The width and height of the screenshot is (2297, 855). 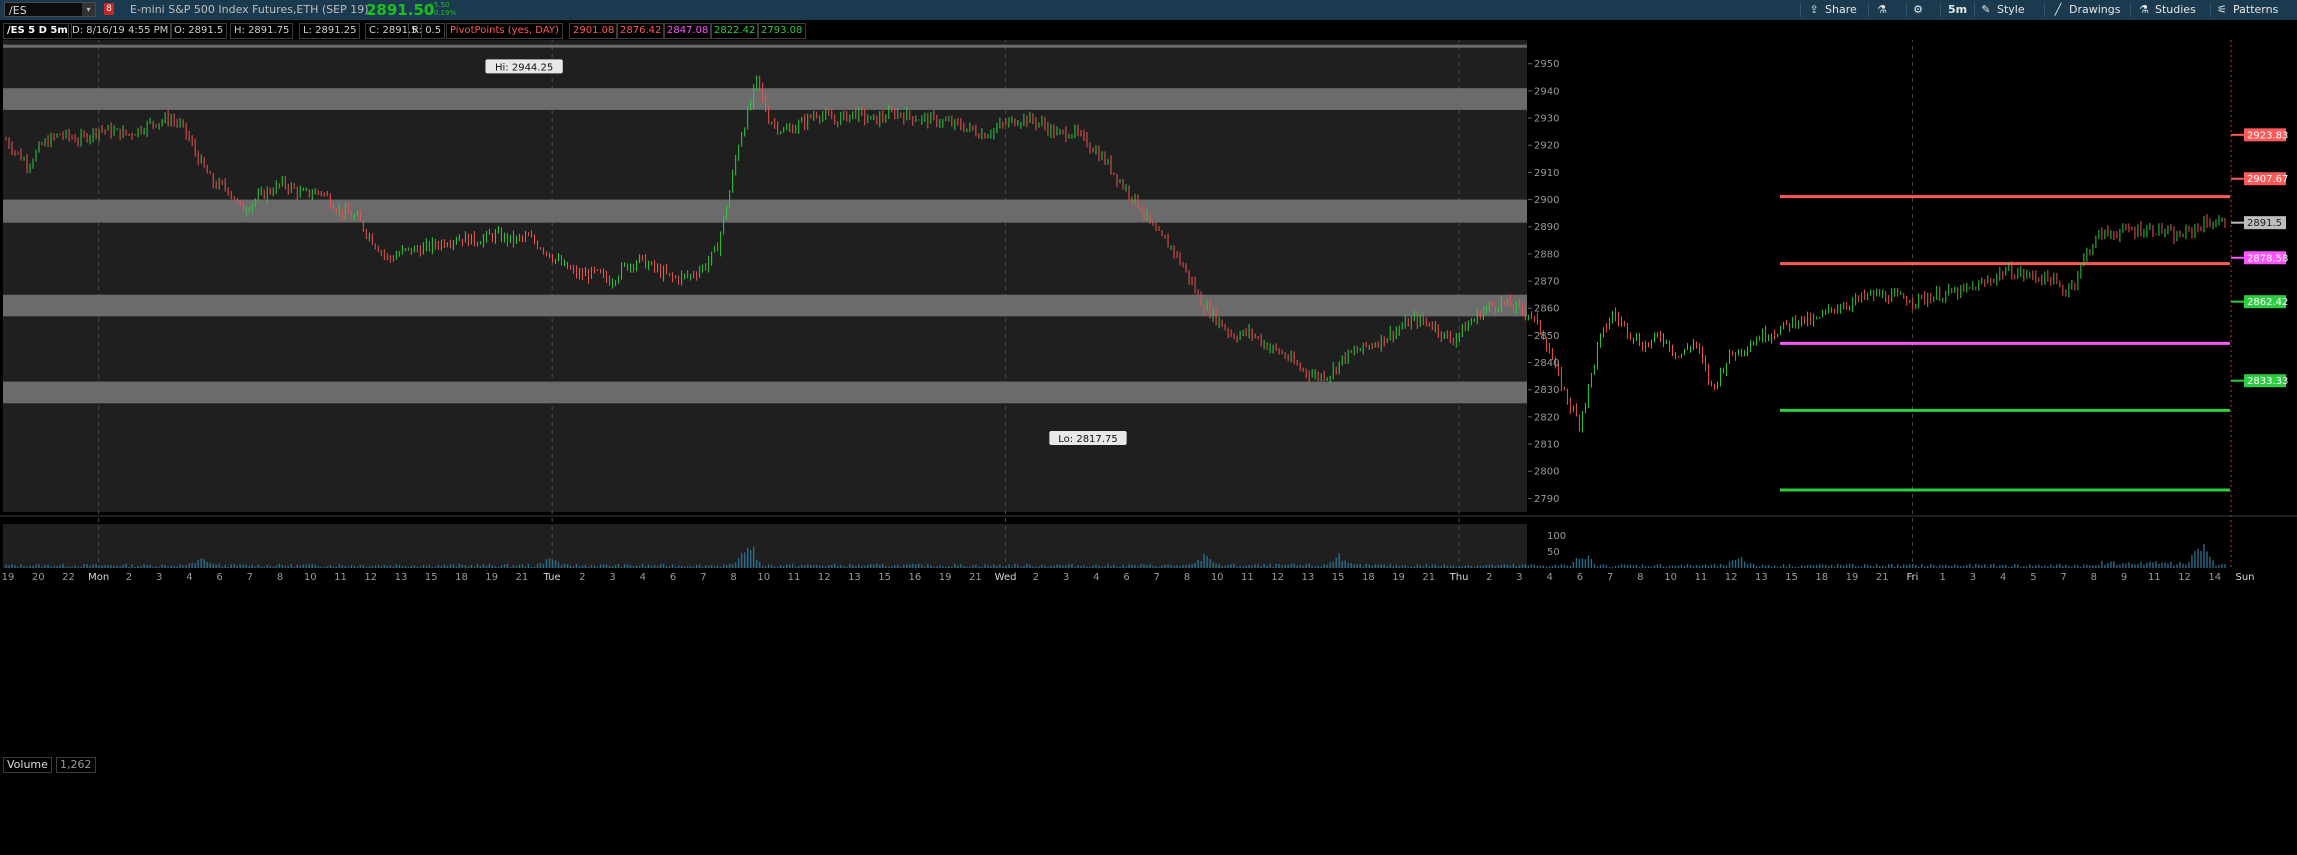 I want to click on settings-button: ⚙, so click(x=1918, y=10).